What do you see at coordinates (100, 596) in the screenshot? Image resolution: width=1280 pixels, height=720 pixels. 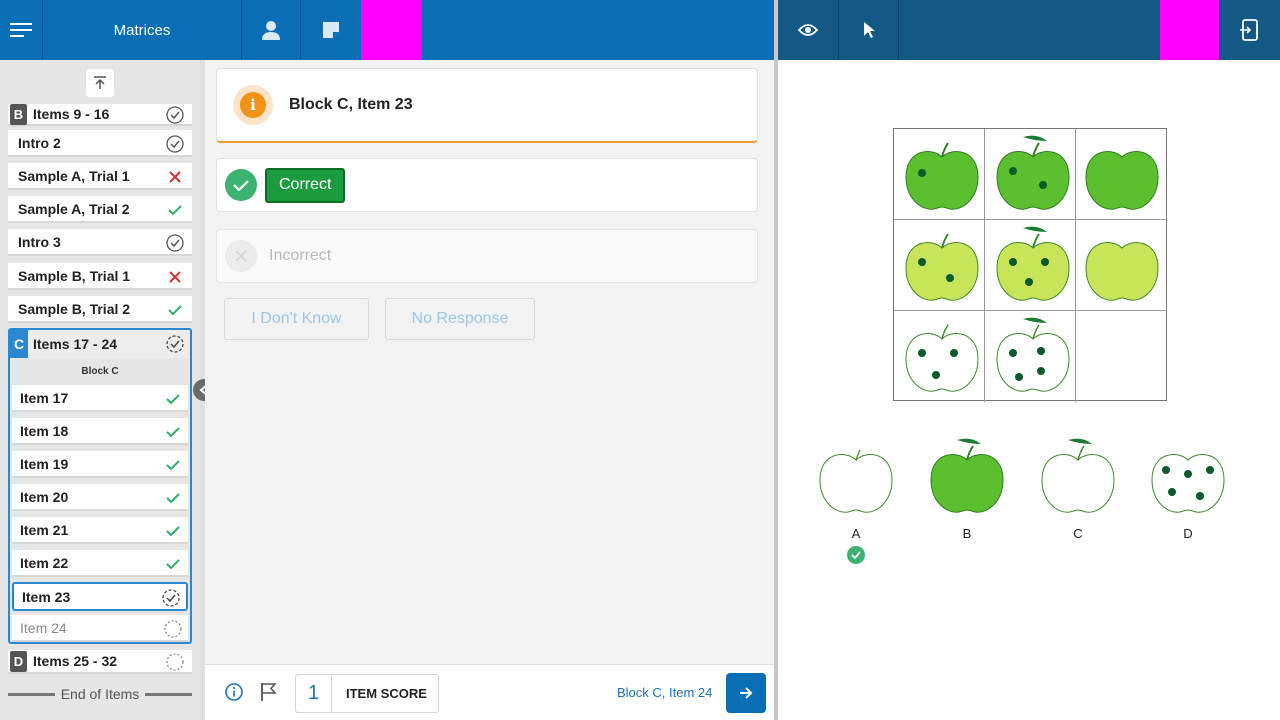 I see `sidebar-item-23: Item 23` at bounding box center [100, 596].